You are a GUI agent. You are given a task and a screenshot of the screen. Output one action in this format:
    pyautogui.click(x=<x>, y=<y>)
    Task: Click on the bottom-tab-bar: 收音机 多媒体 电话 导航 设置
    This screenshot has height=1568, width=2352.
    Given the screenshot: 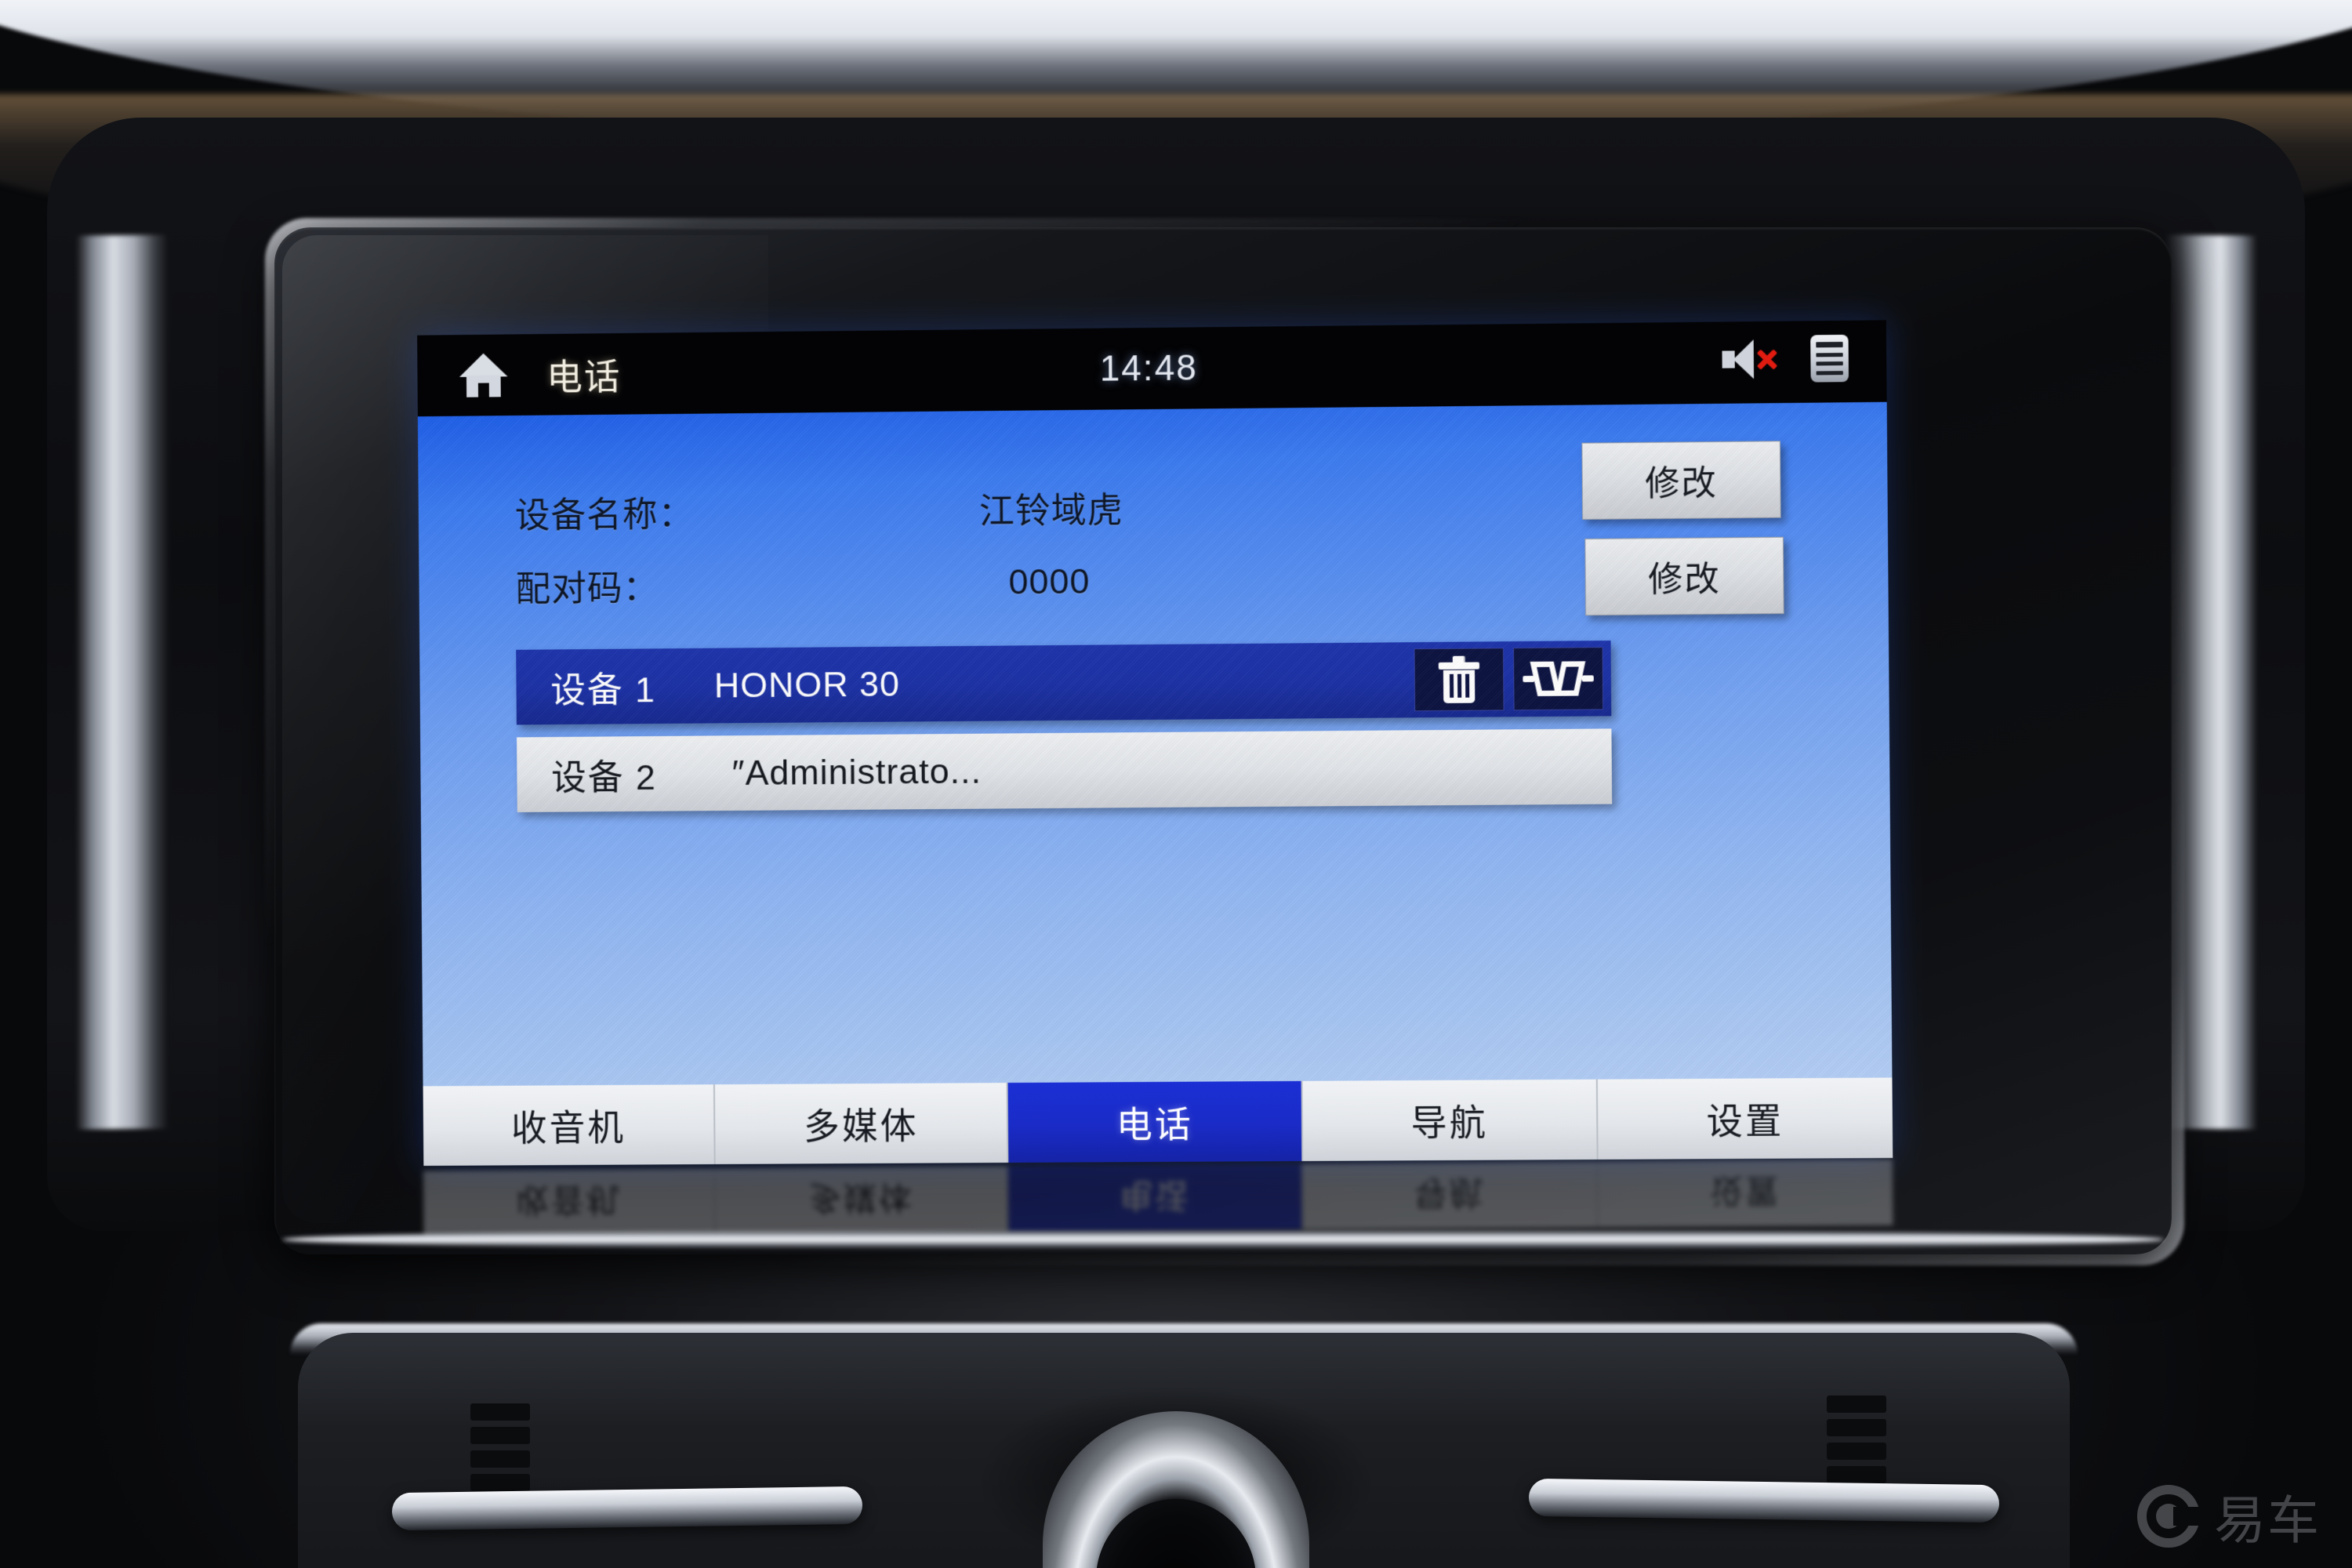 What is the action you would take?
    pyautogui.click(x=1158, y=1121)
    